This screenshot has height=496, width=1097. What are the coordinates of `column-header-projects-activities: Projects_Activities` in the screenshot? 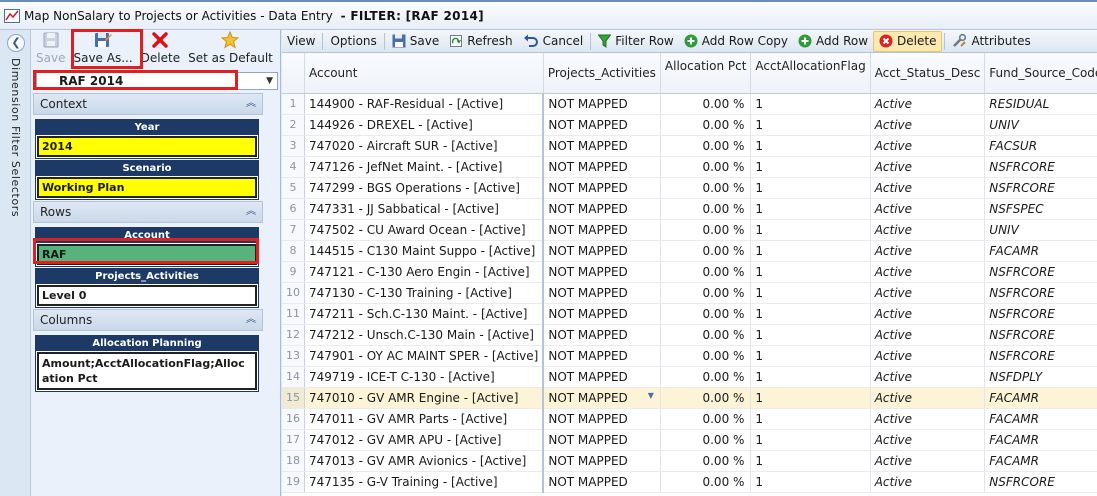 It's located at (602, 73).